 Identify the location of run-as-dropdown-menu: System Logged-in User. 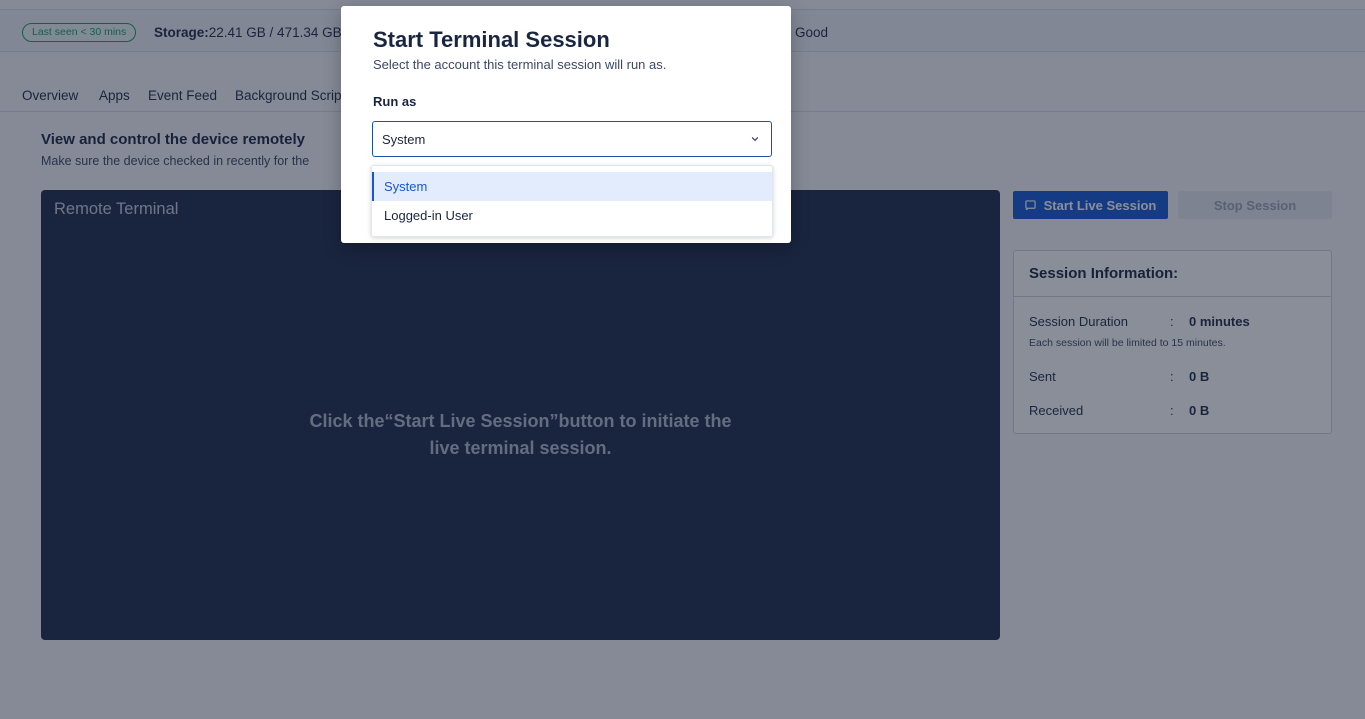
(572, 201).